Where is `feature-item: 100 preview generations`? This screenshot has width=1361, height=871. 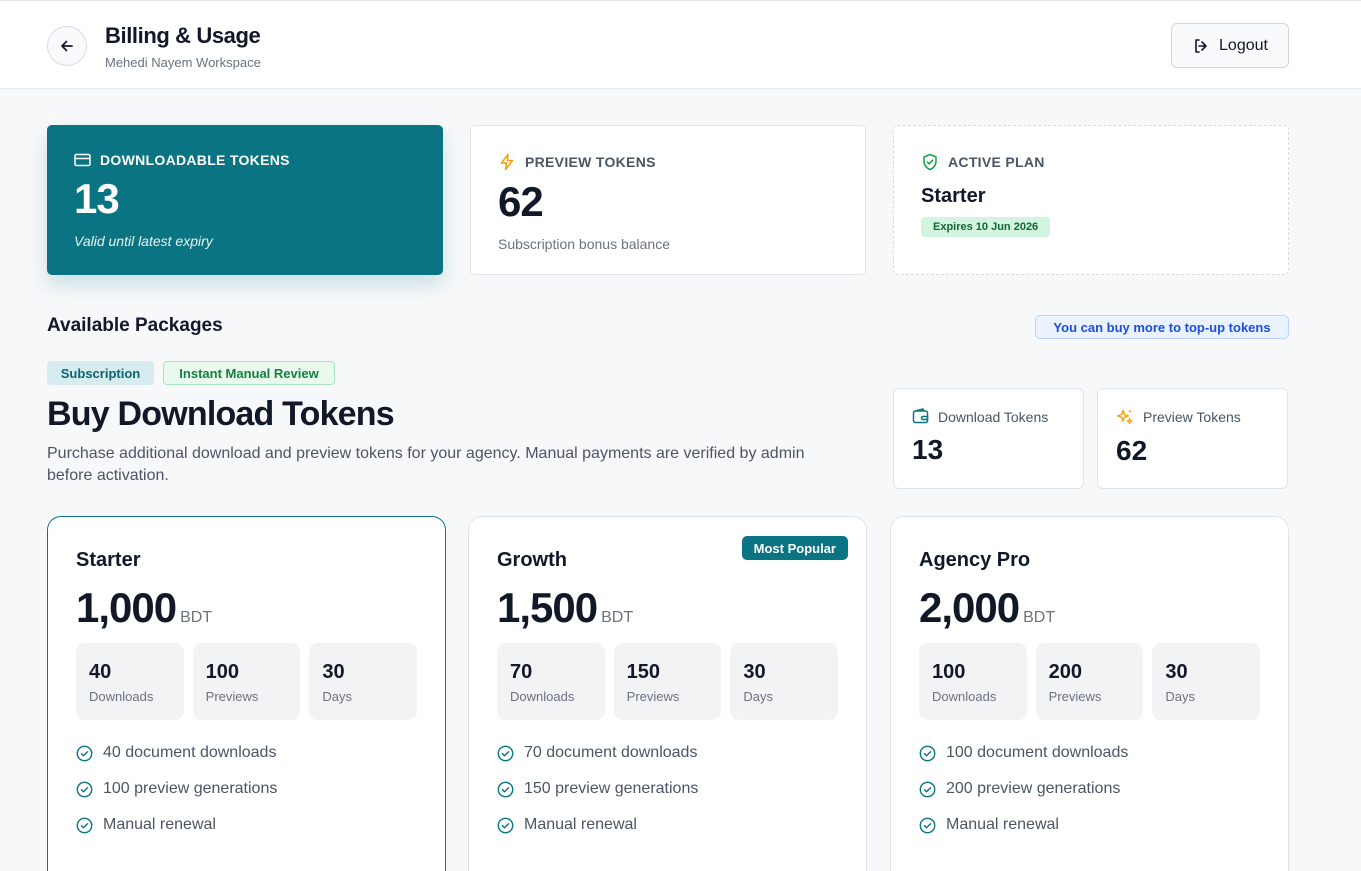 feature-item: 100 preview generations is located at coordinates (246, 789).